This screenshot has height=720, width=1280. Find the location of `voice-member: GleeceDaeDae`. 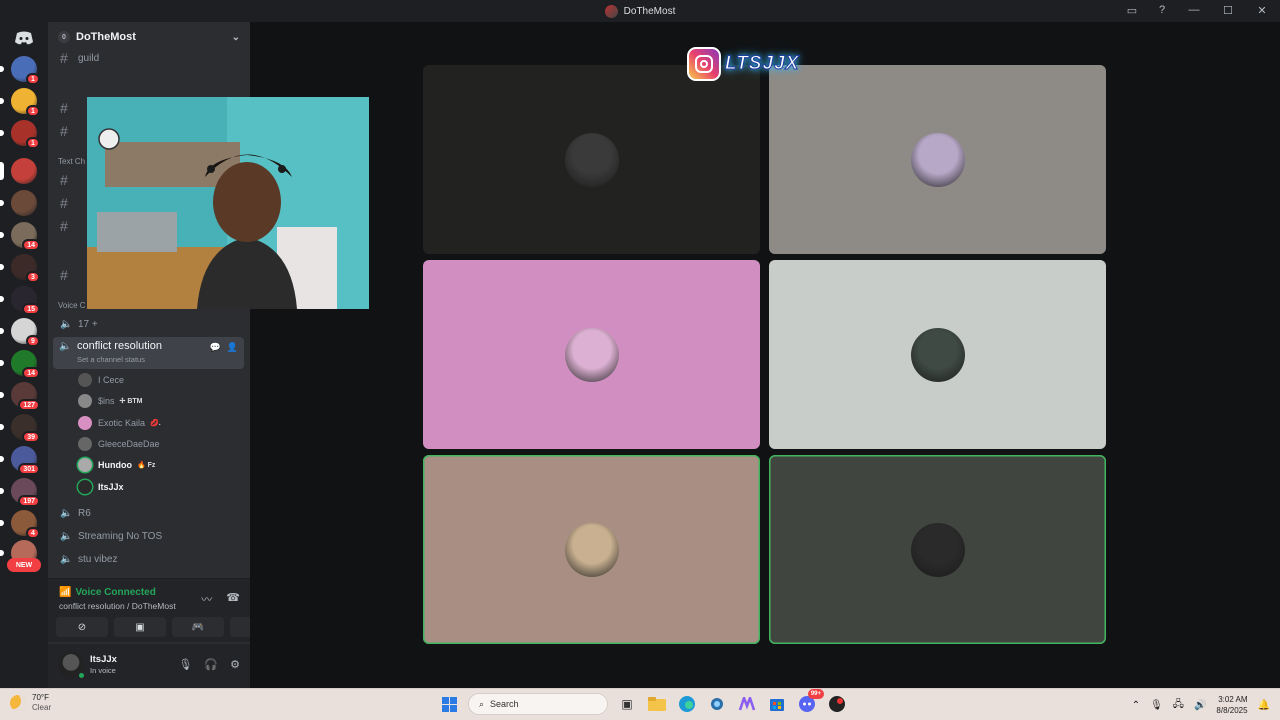

voice-member: GleeceDaeDae is located at coordinates (119, 444).